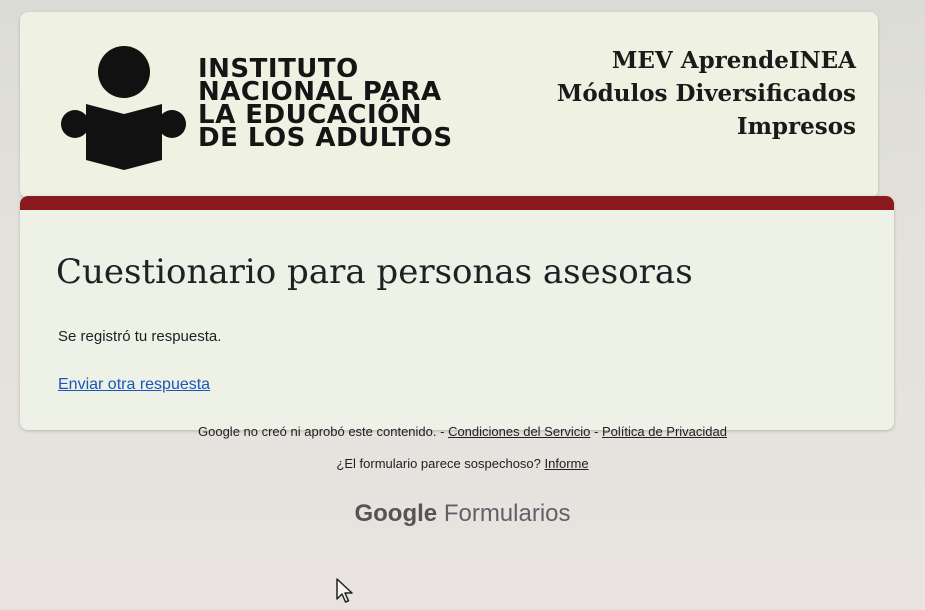 The height and width of the screenshot is (610, 925). Describe the element at coordinates (325, 138) in the screenshot. I see `institute-name-line: DE LOS ADULTOS` at that location.